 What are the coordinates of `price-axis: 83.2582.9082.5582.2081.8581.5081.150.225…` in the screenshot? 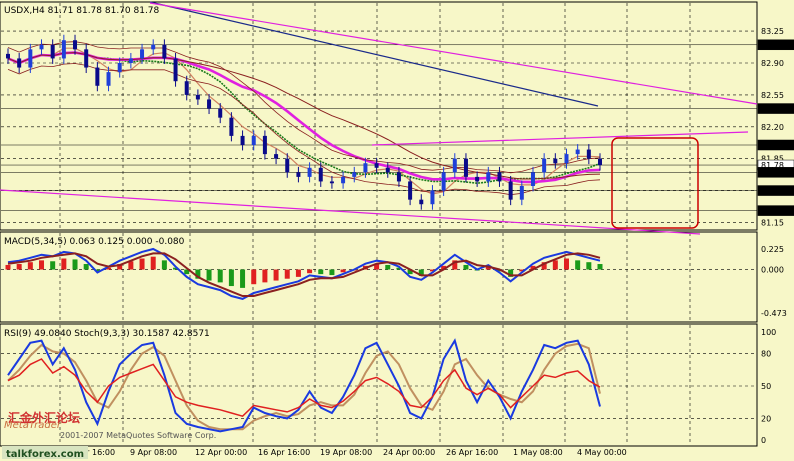 It's located at (774, 236).